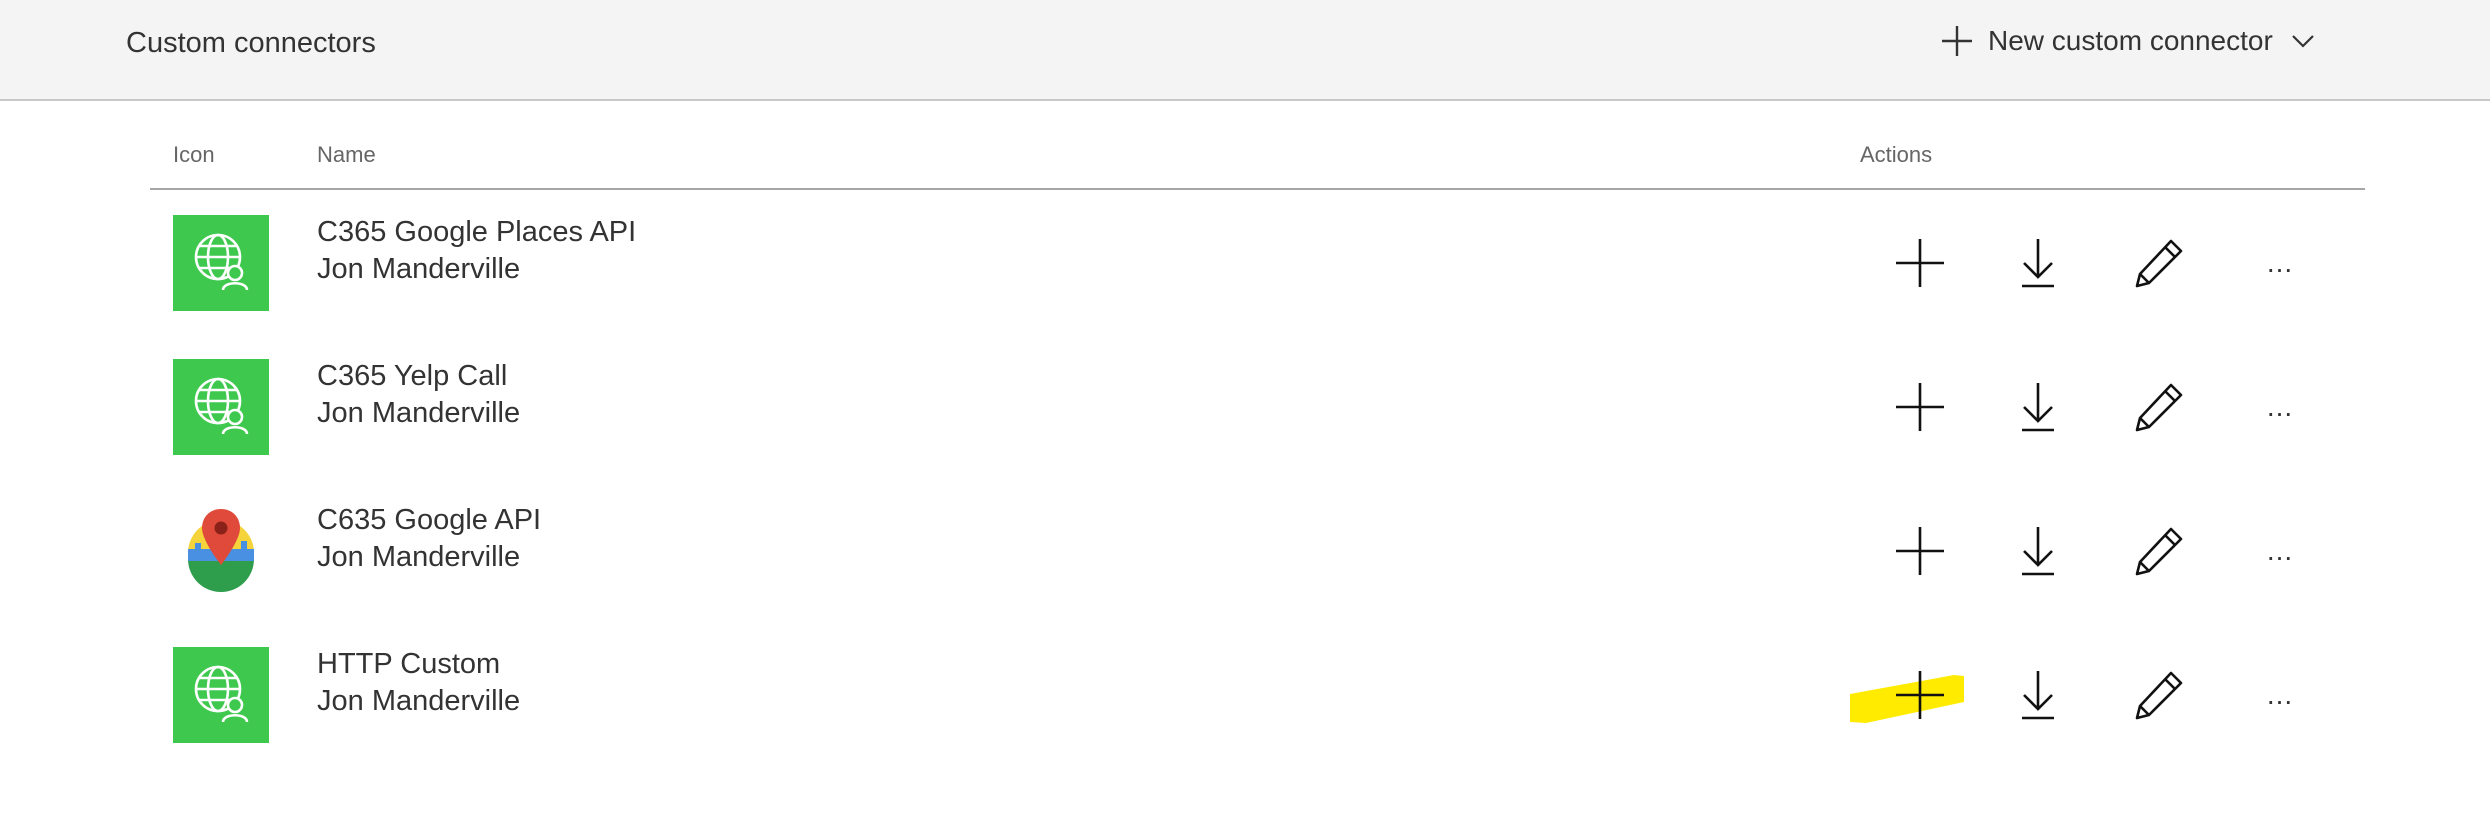 The height and width of the screenshot is (827, 2490). What do you see at coordinates (346, 155) in the screenshot?
I see `column-header-name: Name` at bounding box center [346, 155].